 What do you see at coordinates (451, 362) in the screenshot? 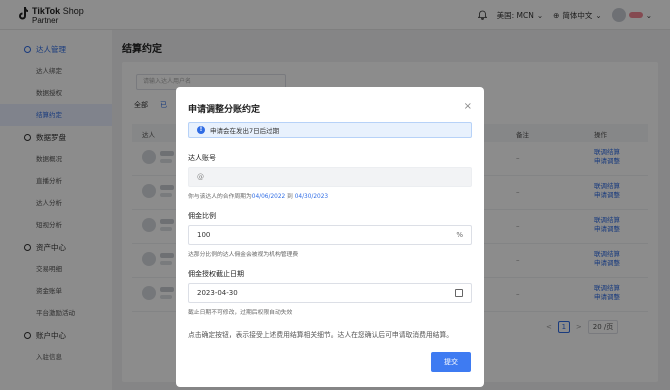
I see `submit-button: 提交` at bounding box center [451, 362].